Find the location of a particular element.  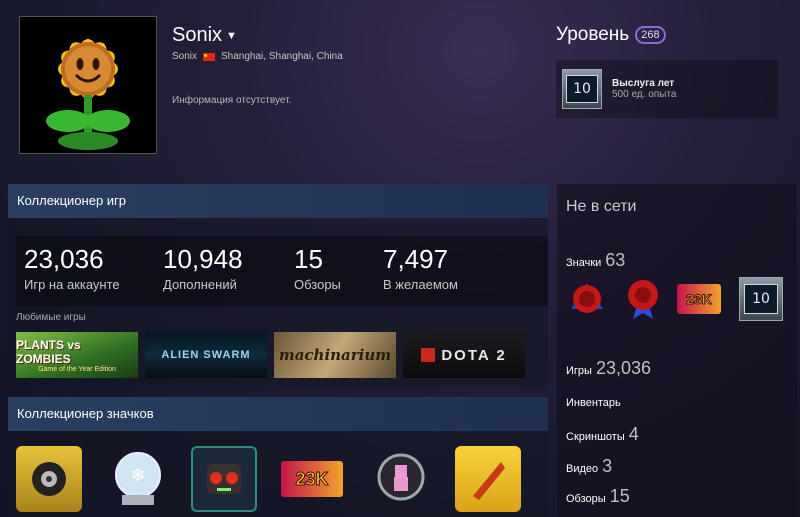

level-label: Уровень is located at coordinates (593, 34).